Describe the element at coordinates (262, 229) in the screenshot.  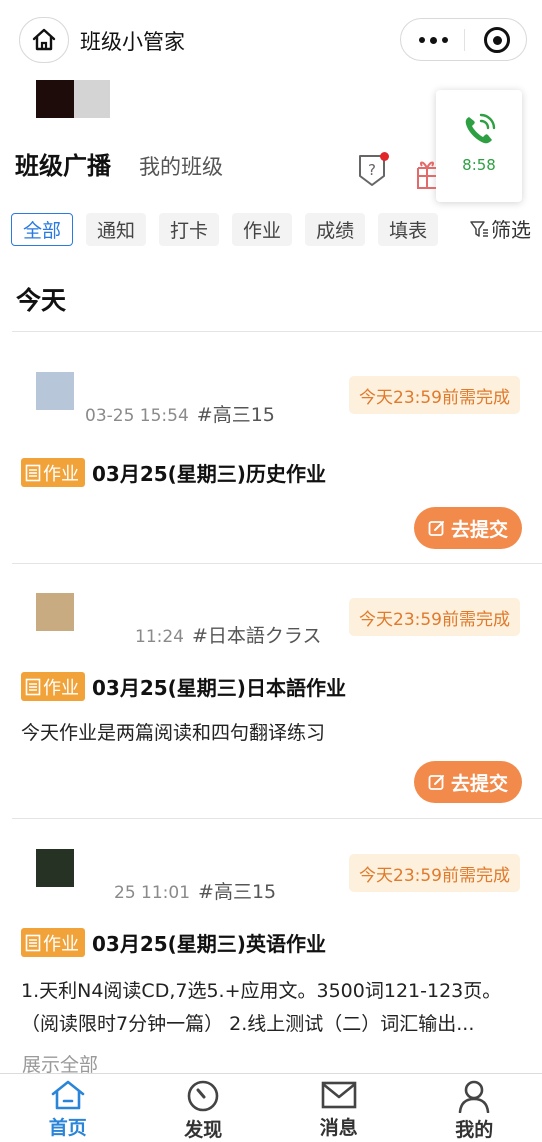
I see `chip-homework: 作业` at that location.